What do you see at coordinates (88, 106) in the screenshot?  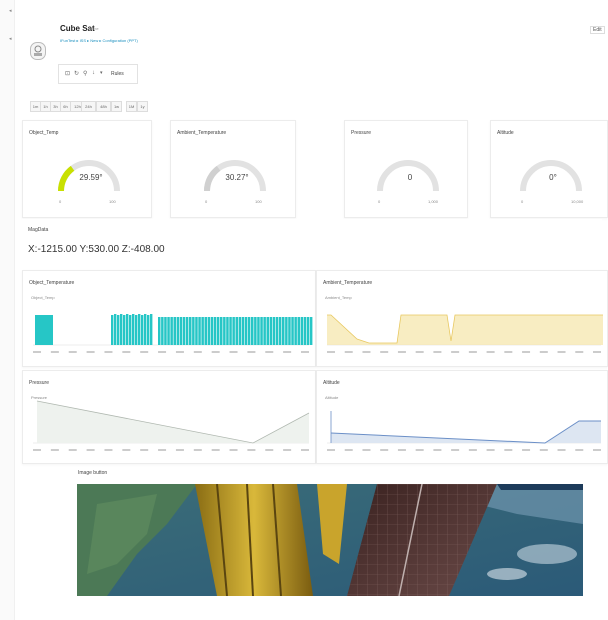 I see `time-range-24h: 24h` at bounding box center [88, 106].